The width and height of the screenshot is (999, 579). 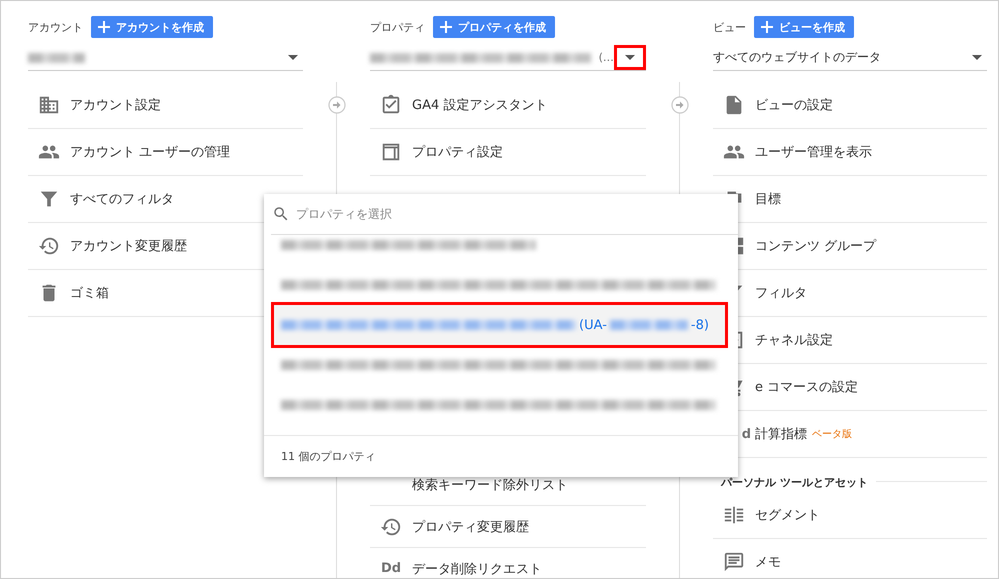 What do you see at coordinates (734, 562) in the screenshot?
I see `note-icon` at bounding box center [734, 562].